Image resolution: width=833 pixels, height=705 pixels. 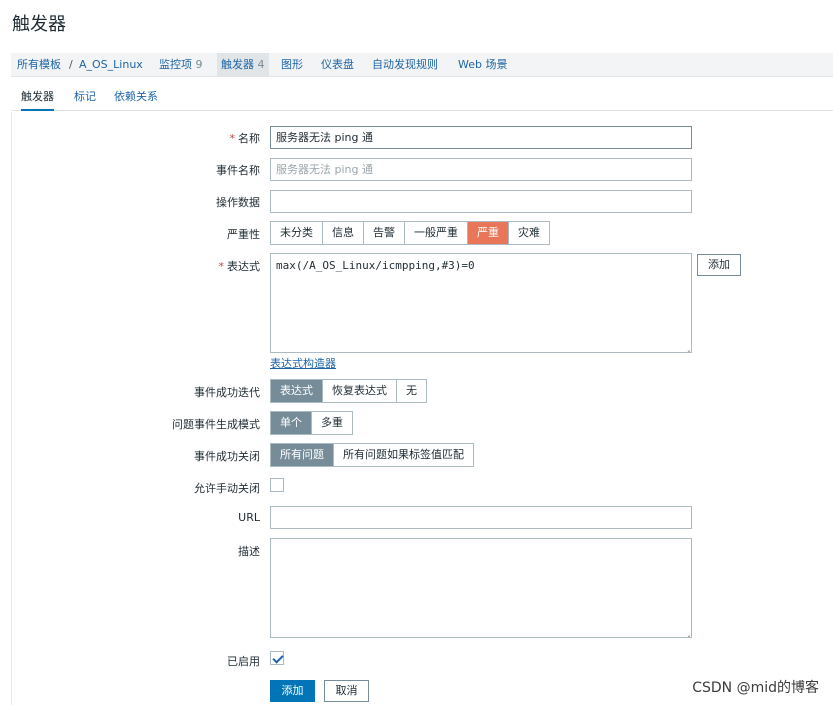 I want to click on breadcrumb-all-templates: 所有模板, so click(x=39, y=65).